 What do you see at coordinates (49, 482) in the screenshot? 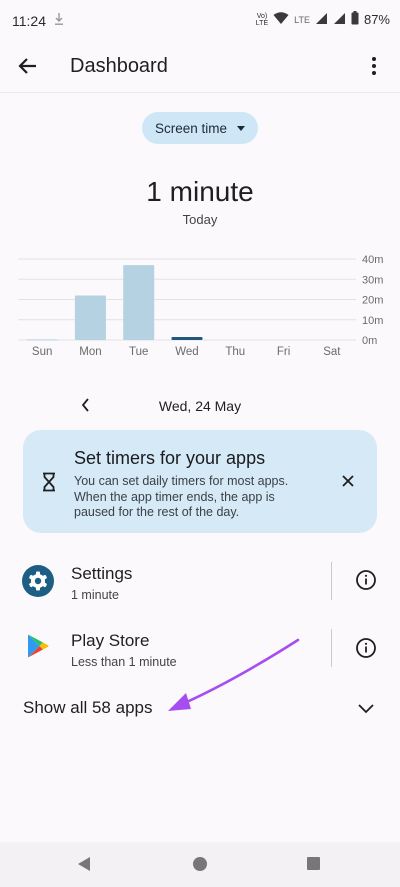
I see `hourglass-icon` at bounding box center [49, 482].